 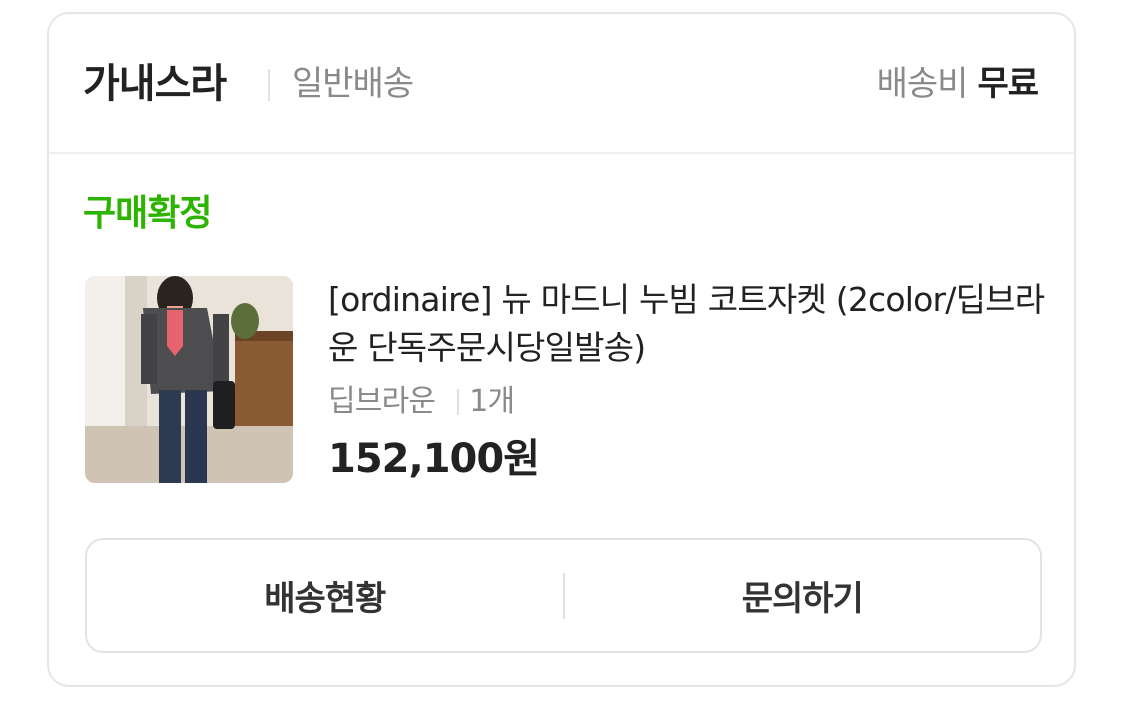 I want to click on header-divider, so click(x=269, y=85).